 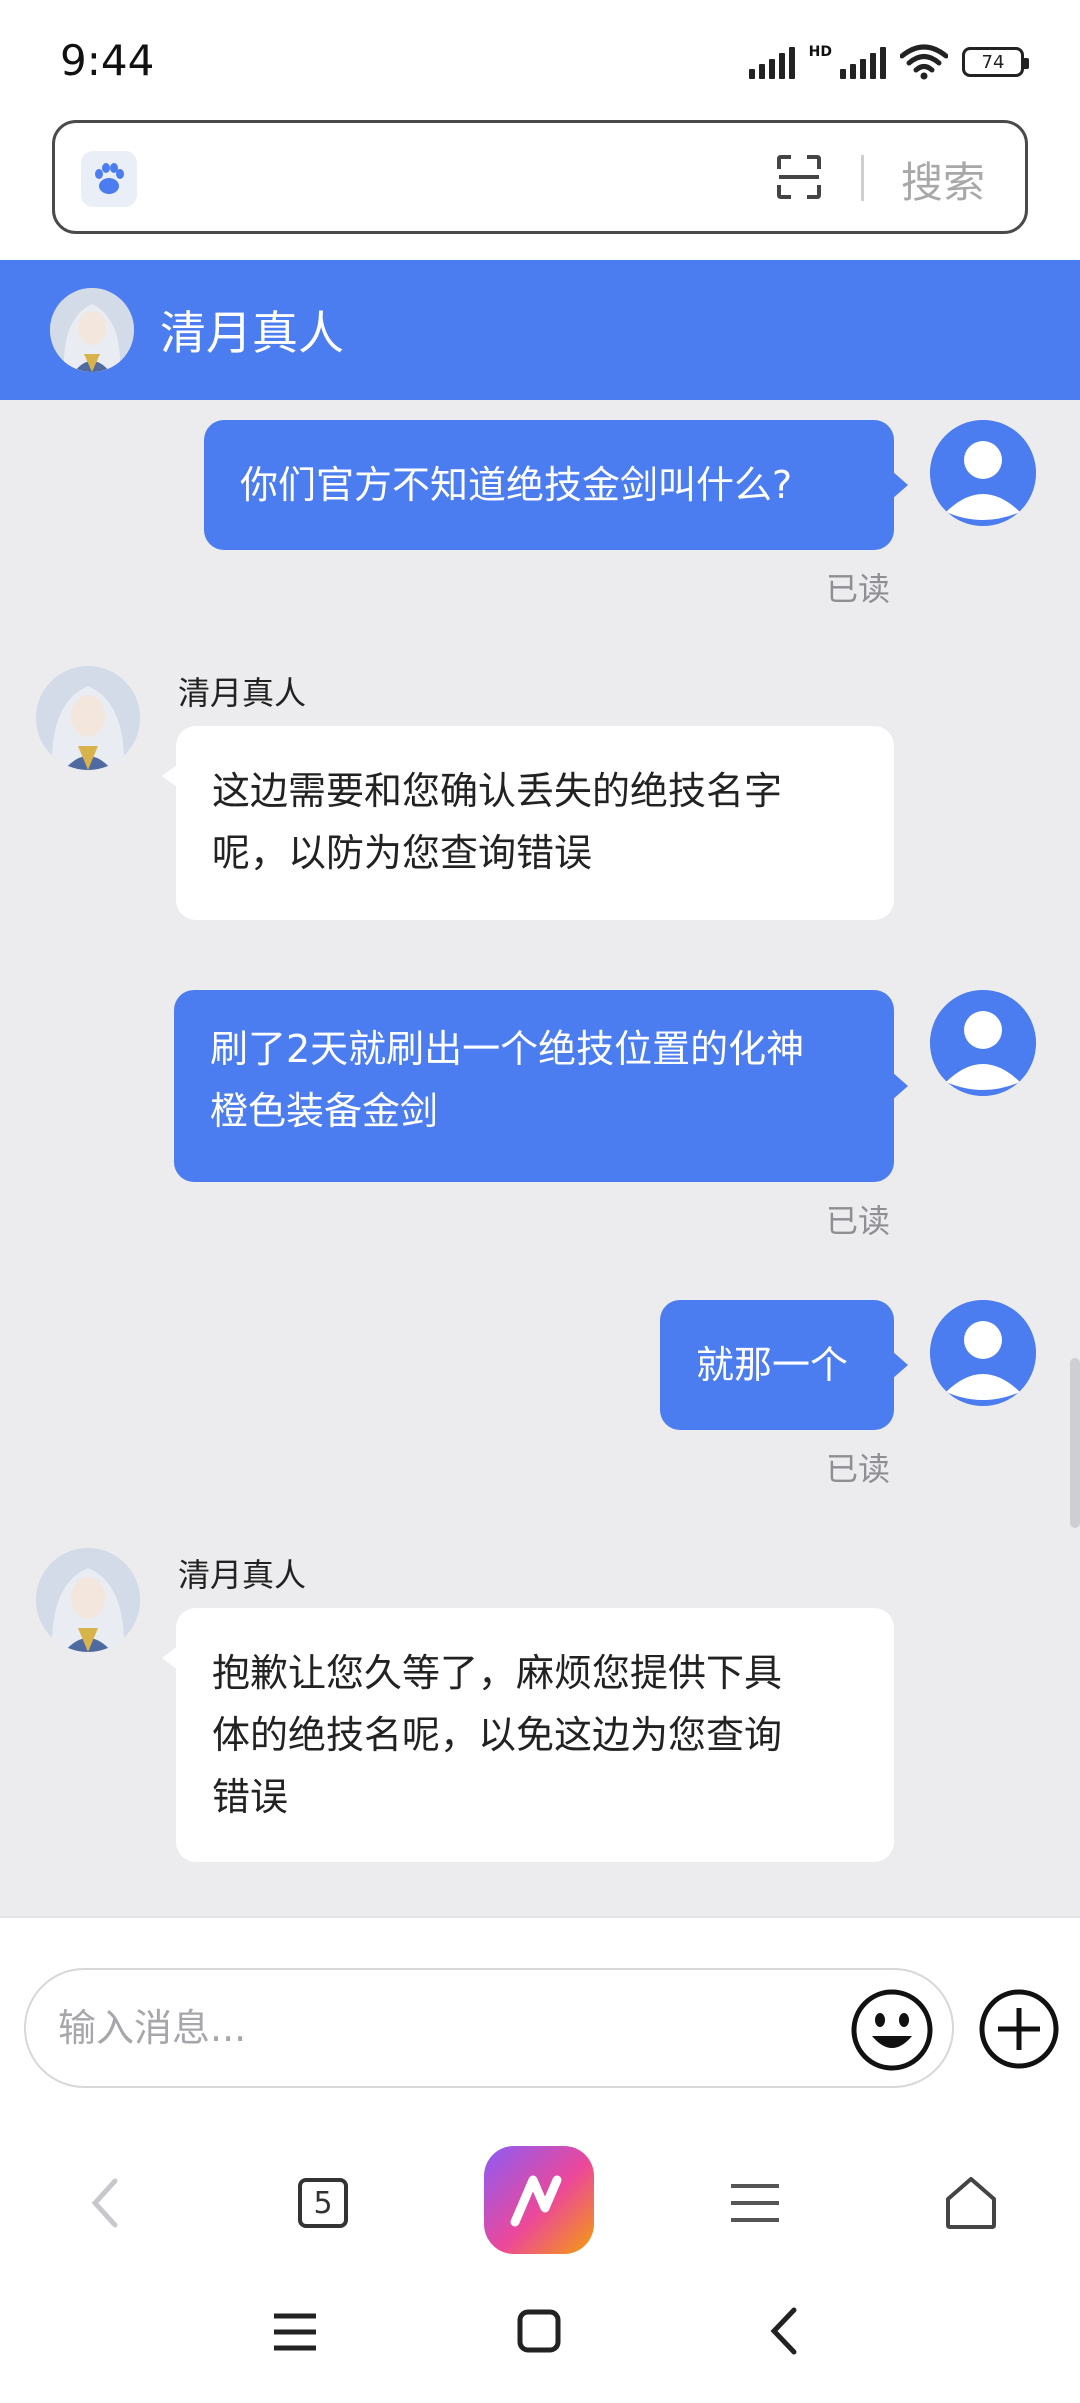 What do you see at coordinates (943, 179) in the screenshot?
I see `search-button: 搜索` at bounding box center [943, 179].